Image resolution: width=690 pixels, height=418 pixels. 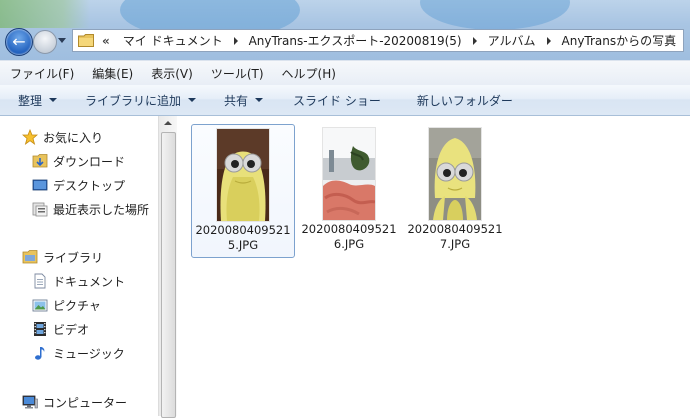 I want to click on file-item: 2020080409521 5.JPG, so click(x=243, y=191).